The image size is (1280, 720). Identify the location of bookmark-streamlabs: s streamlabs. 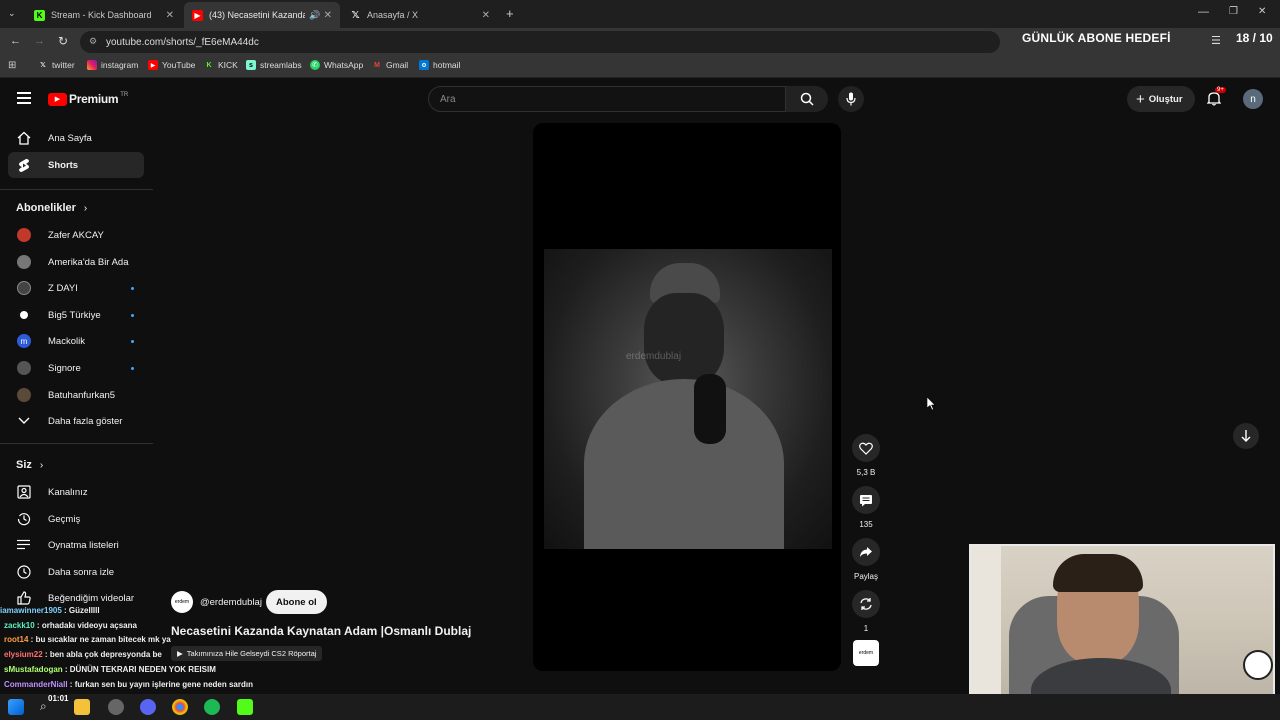
(274, 65).